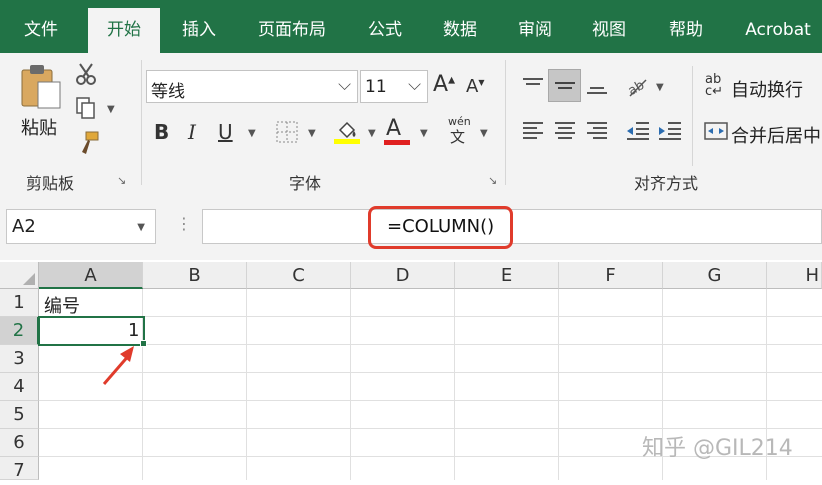 Image resolution: width=822 pixels, height=485 pixels. I want to click on wrap-text-button: 自动换行, so click(767, 89).